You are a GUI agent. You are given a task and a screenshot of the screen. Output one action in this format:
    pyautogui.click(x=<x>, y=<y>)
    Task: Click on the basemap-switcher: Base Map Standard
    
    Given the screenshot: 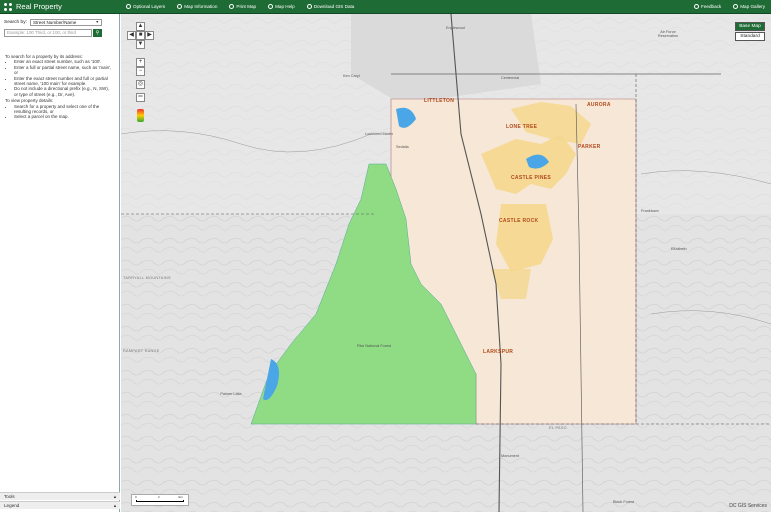 What is the action you would take?
    pyautogui.click(x=750, y=32)
    